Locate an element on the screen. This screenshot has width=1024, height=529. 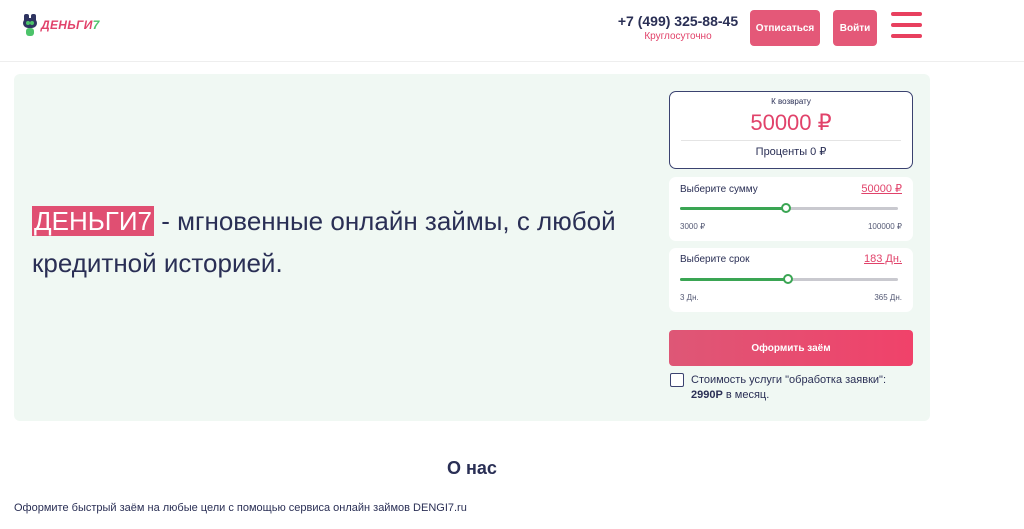
term-slider-fill is located at coordinates (734, 279).